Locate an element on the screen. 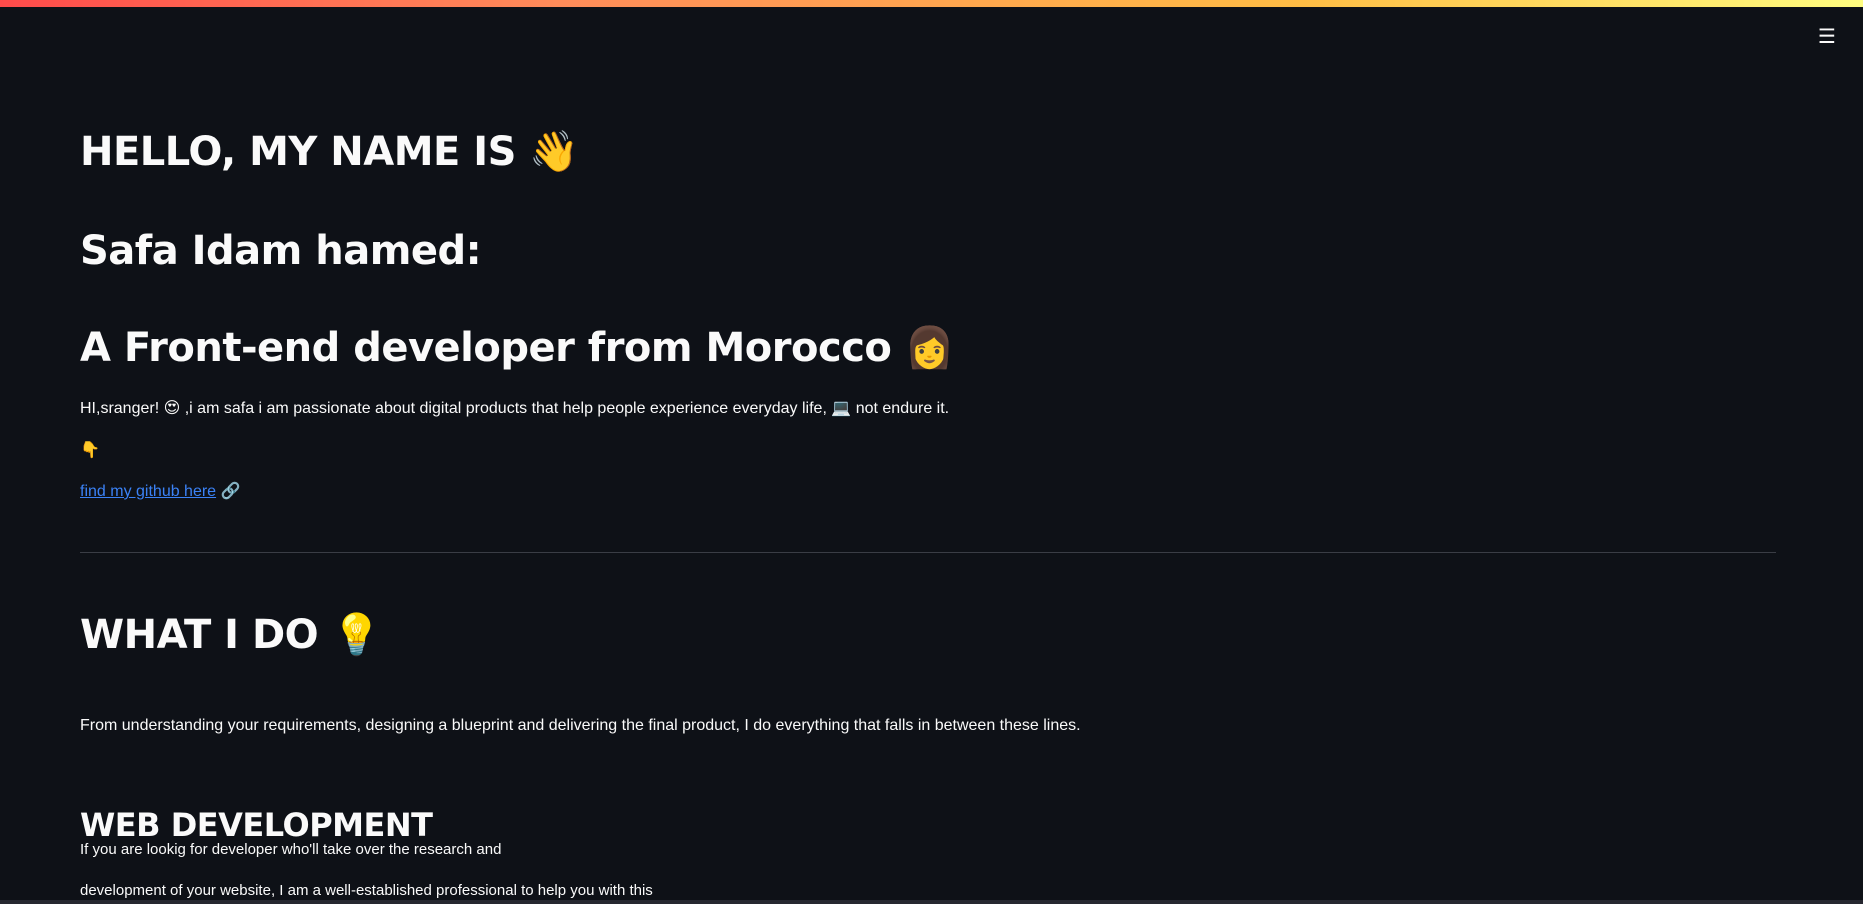 The width and height of the screenshot is (1863, 904). waving-hand-icon: 👋 is located at coordinates (554, 152).